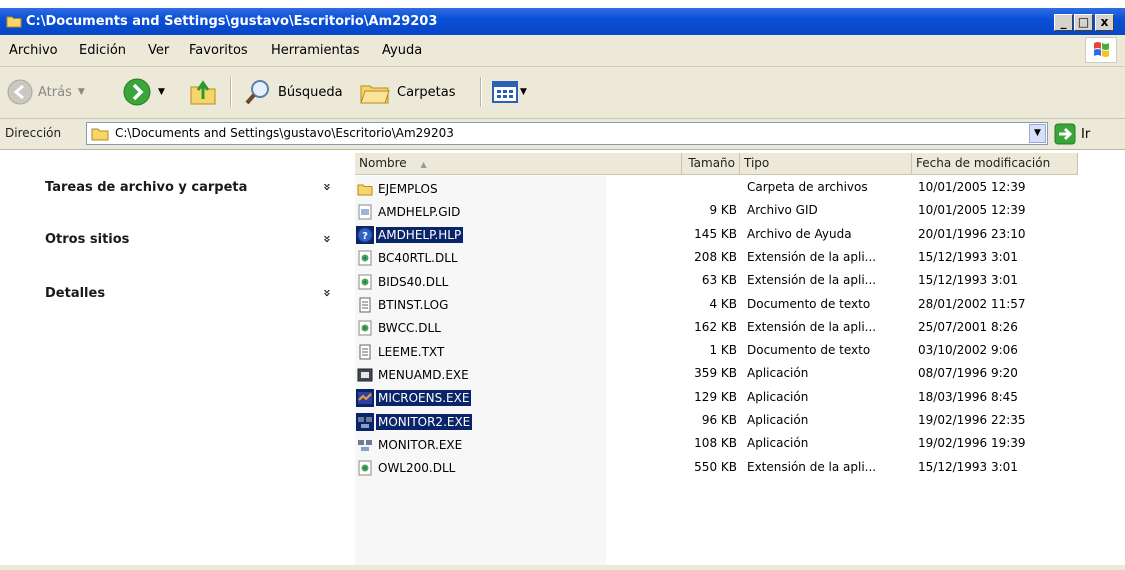  Describe the element at coordinates (715, 256) in the screenshot. I see `file-size: 208 KB` at that location.